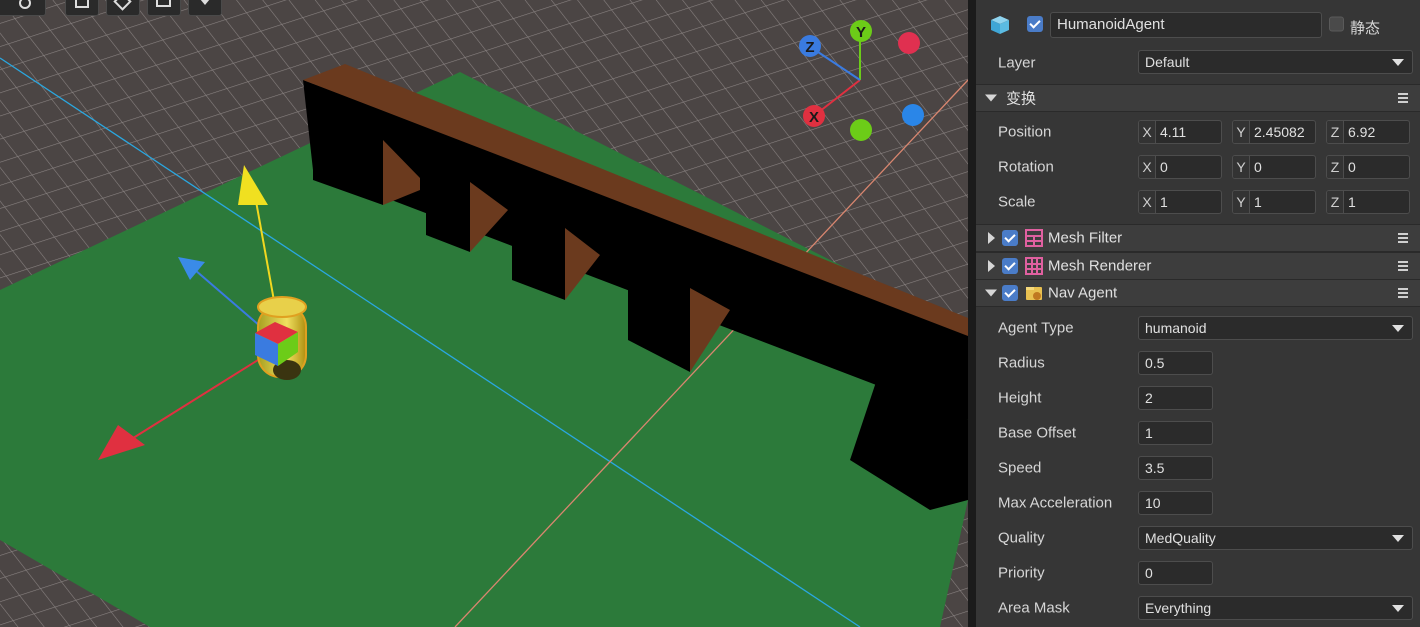 This screenshot has height=627, width=1420. I want to click on speed-row: Speed 3.5, so click(1198, 468).